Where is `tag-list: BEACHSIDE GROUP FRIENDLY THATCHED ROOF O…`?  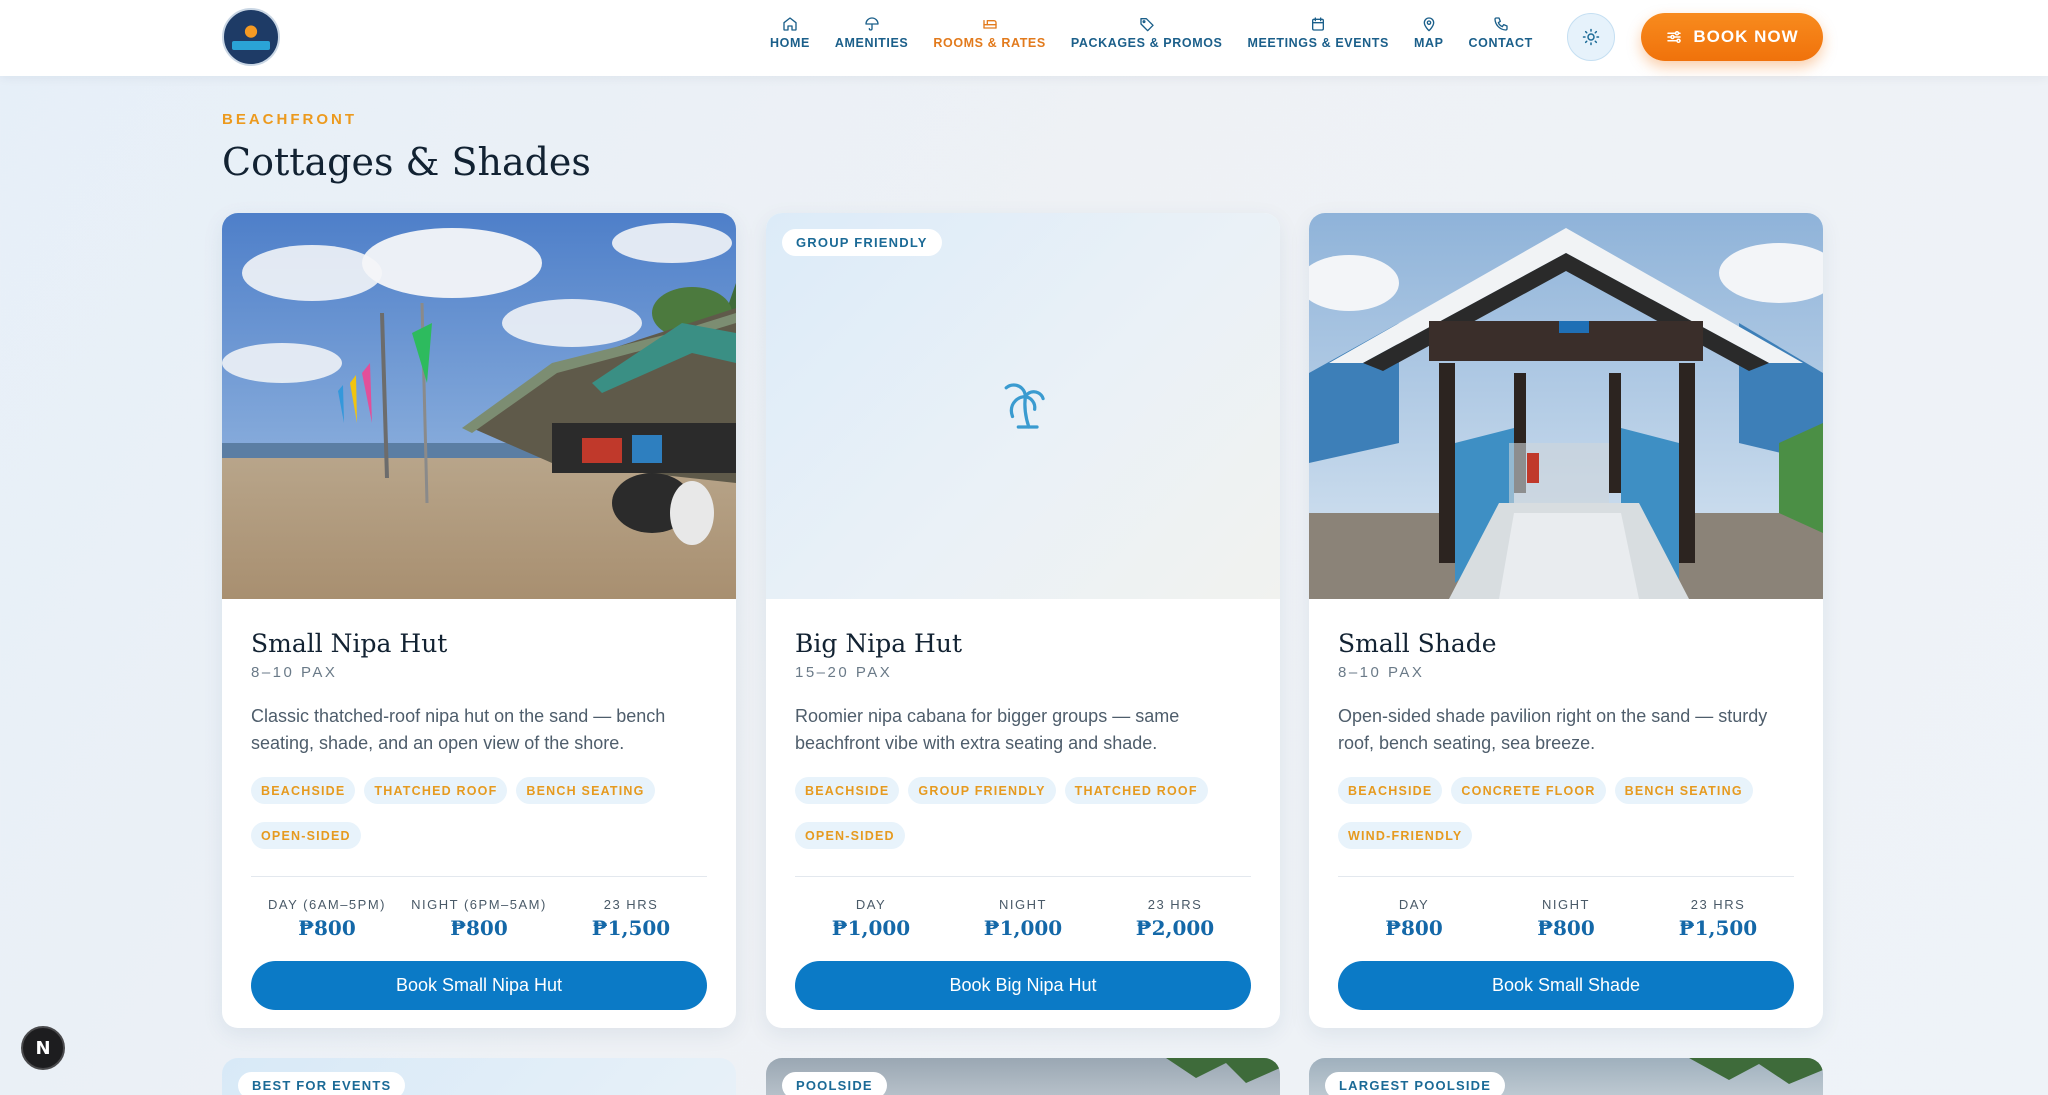 tag-list: BEACHSIDE GROUP FRIENDLY THATCHED ROOF O… is located at coordinates (1023, 817).